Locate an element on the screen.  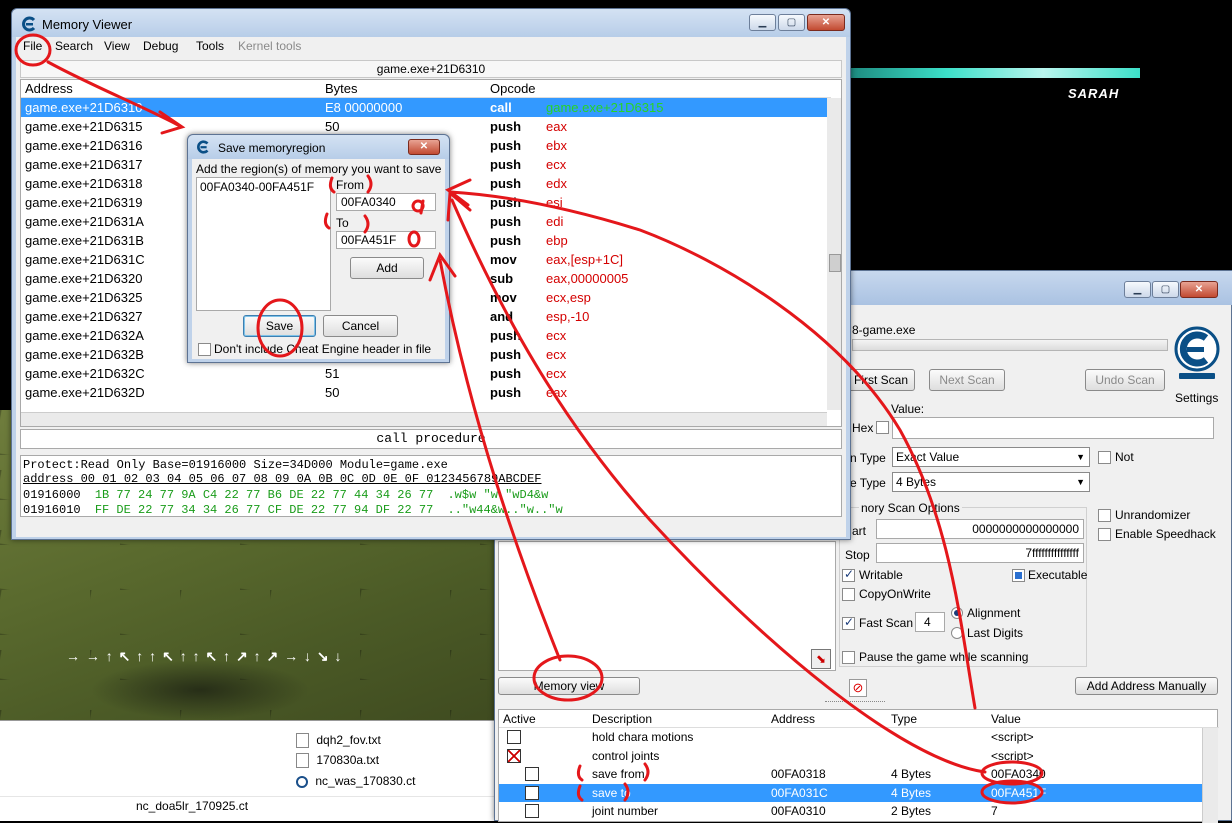
disassembler-row: game.exe+21D632C 51 push ecx is located at coordinates (424, 373).